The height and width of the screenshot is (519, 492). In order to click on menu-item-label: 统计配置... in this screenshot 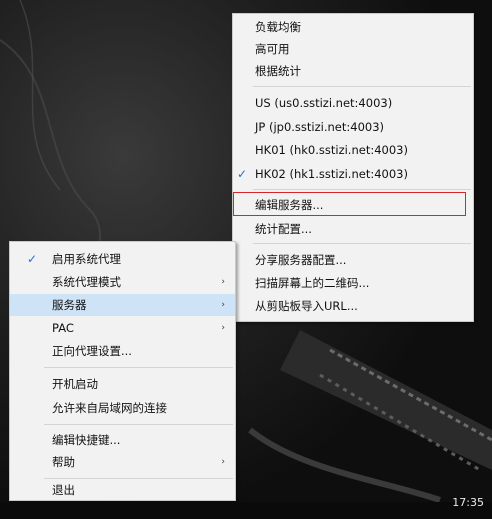, I will do `click(283, 229)`.